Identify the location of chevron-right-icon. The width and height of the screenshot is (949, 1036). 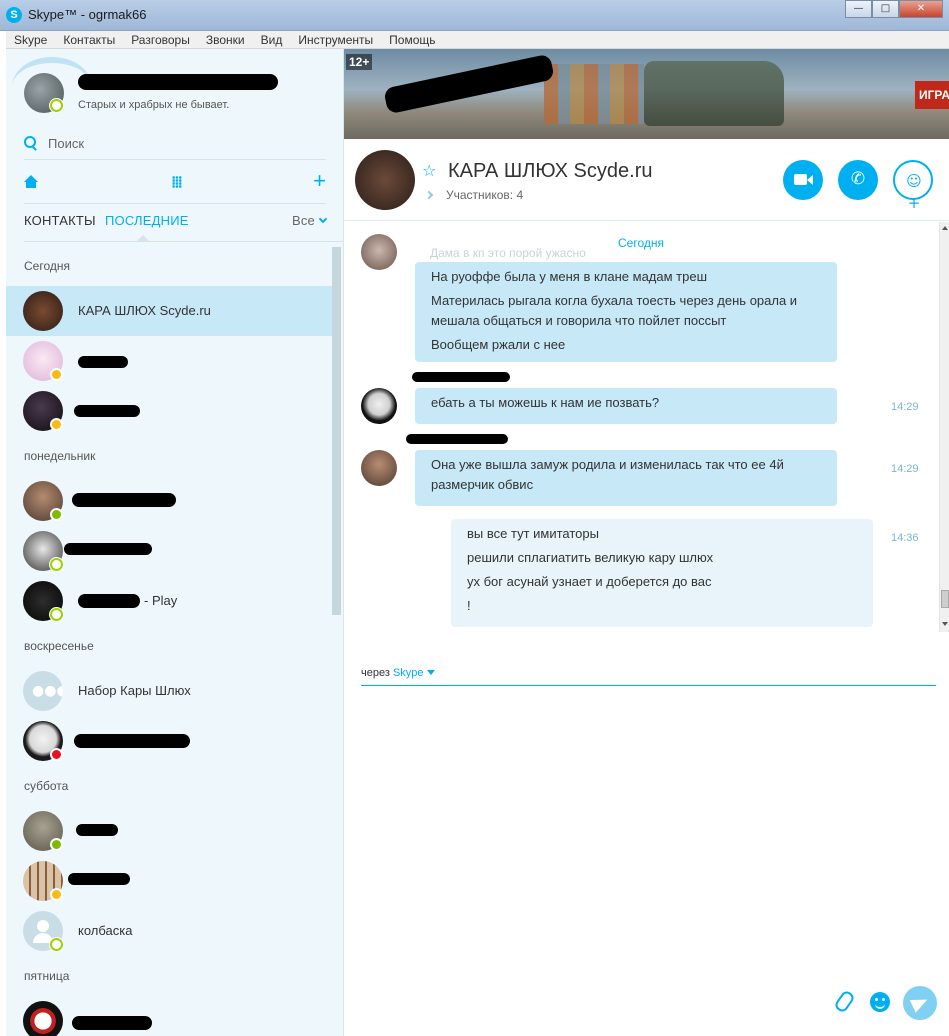
(429, 195).